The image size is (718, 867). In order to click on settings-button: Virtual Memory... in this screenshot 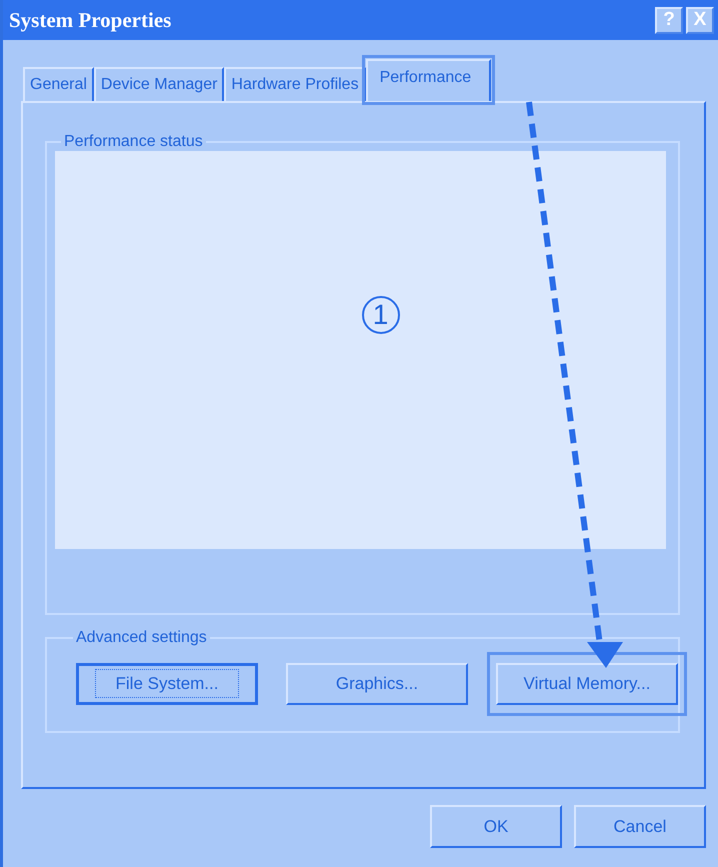, I will do `click(587, 684)`.